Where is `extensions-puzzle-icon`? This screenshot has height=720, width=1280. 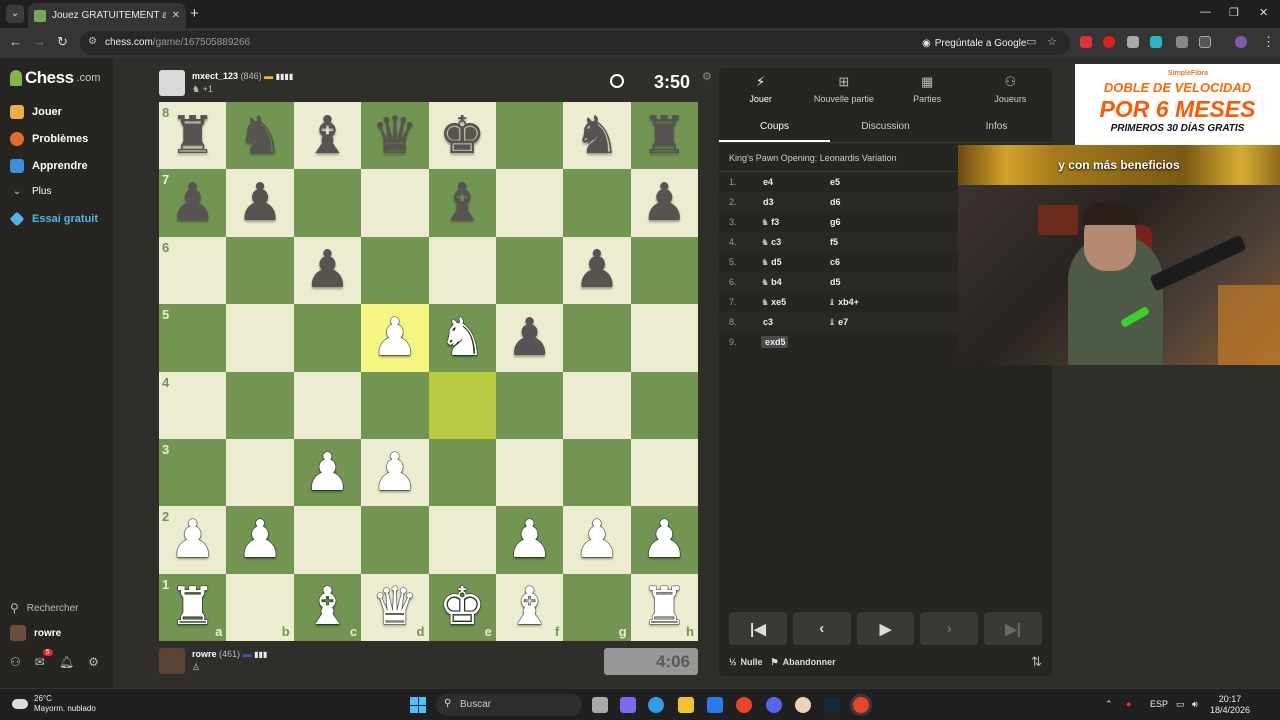
extensions-puzzle-icon is located at coordinates (1205, 42).